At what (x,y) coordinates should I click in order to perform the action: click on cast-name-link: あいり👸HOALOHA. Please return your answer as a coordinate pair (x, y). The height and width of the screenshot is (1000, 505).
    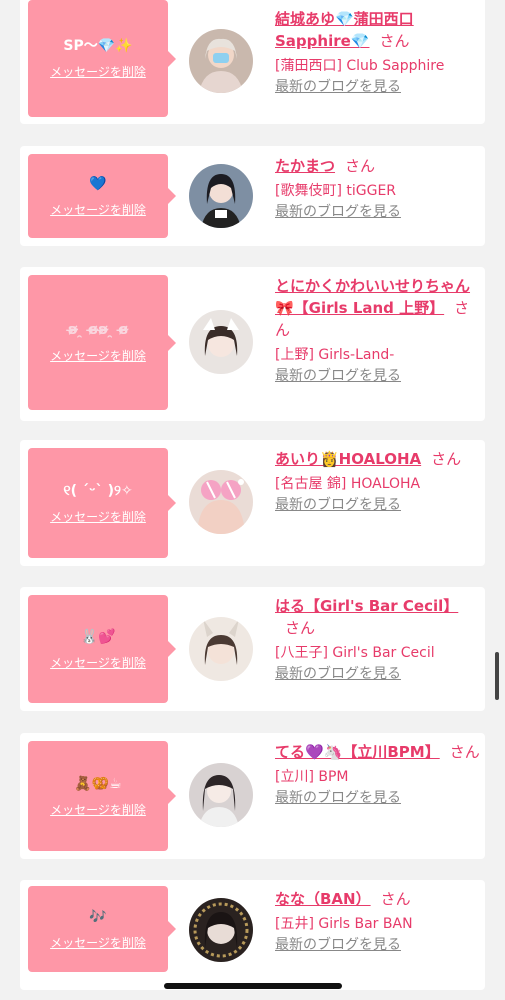
    Looking at the image, I should click on (348, 459).